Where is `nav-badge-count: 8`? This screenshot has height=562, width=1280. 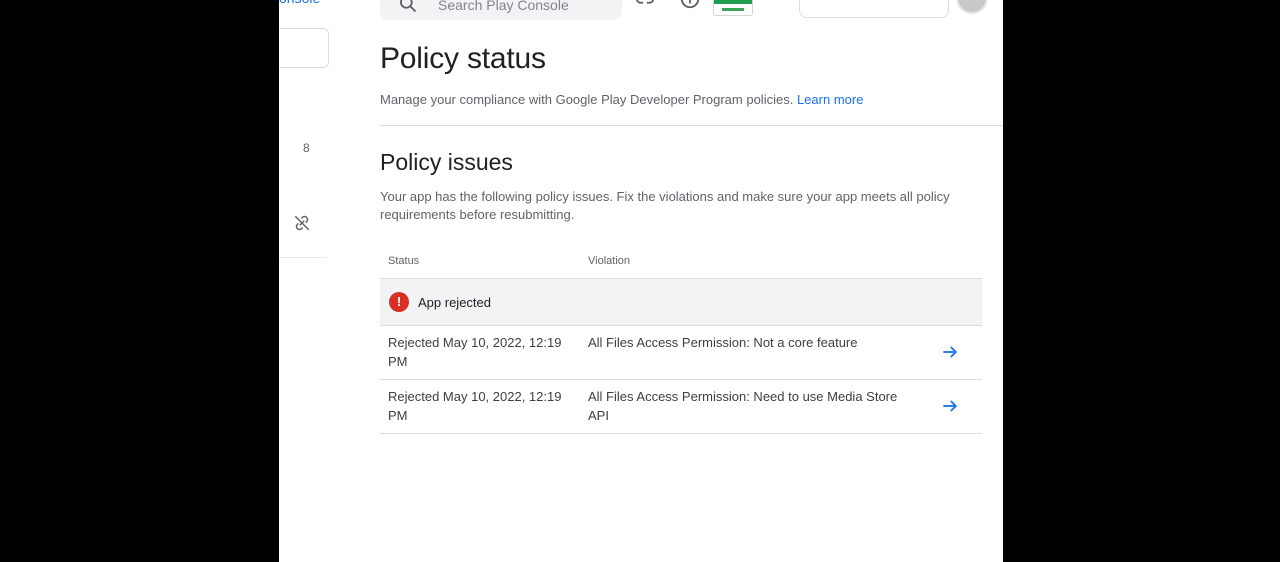
nav-badge-count: 8 is located at coordinates (306, 148).